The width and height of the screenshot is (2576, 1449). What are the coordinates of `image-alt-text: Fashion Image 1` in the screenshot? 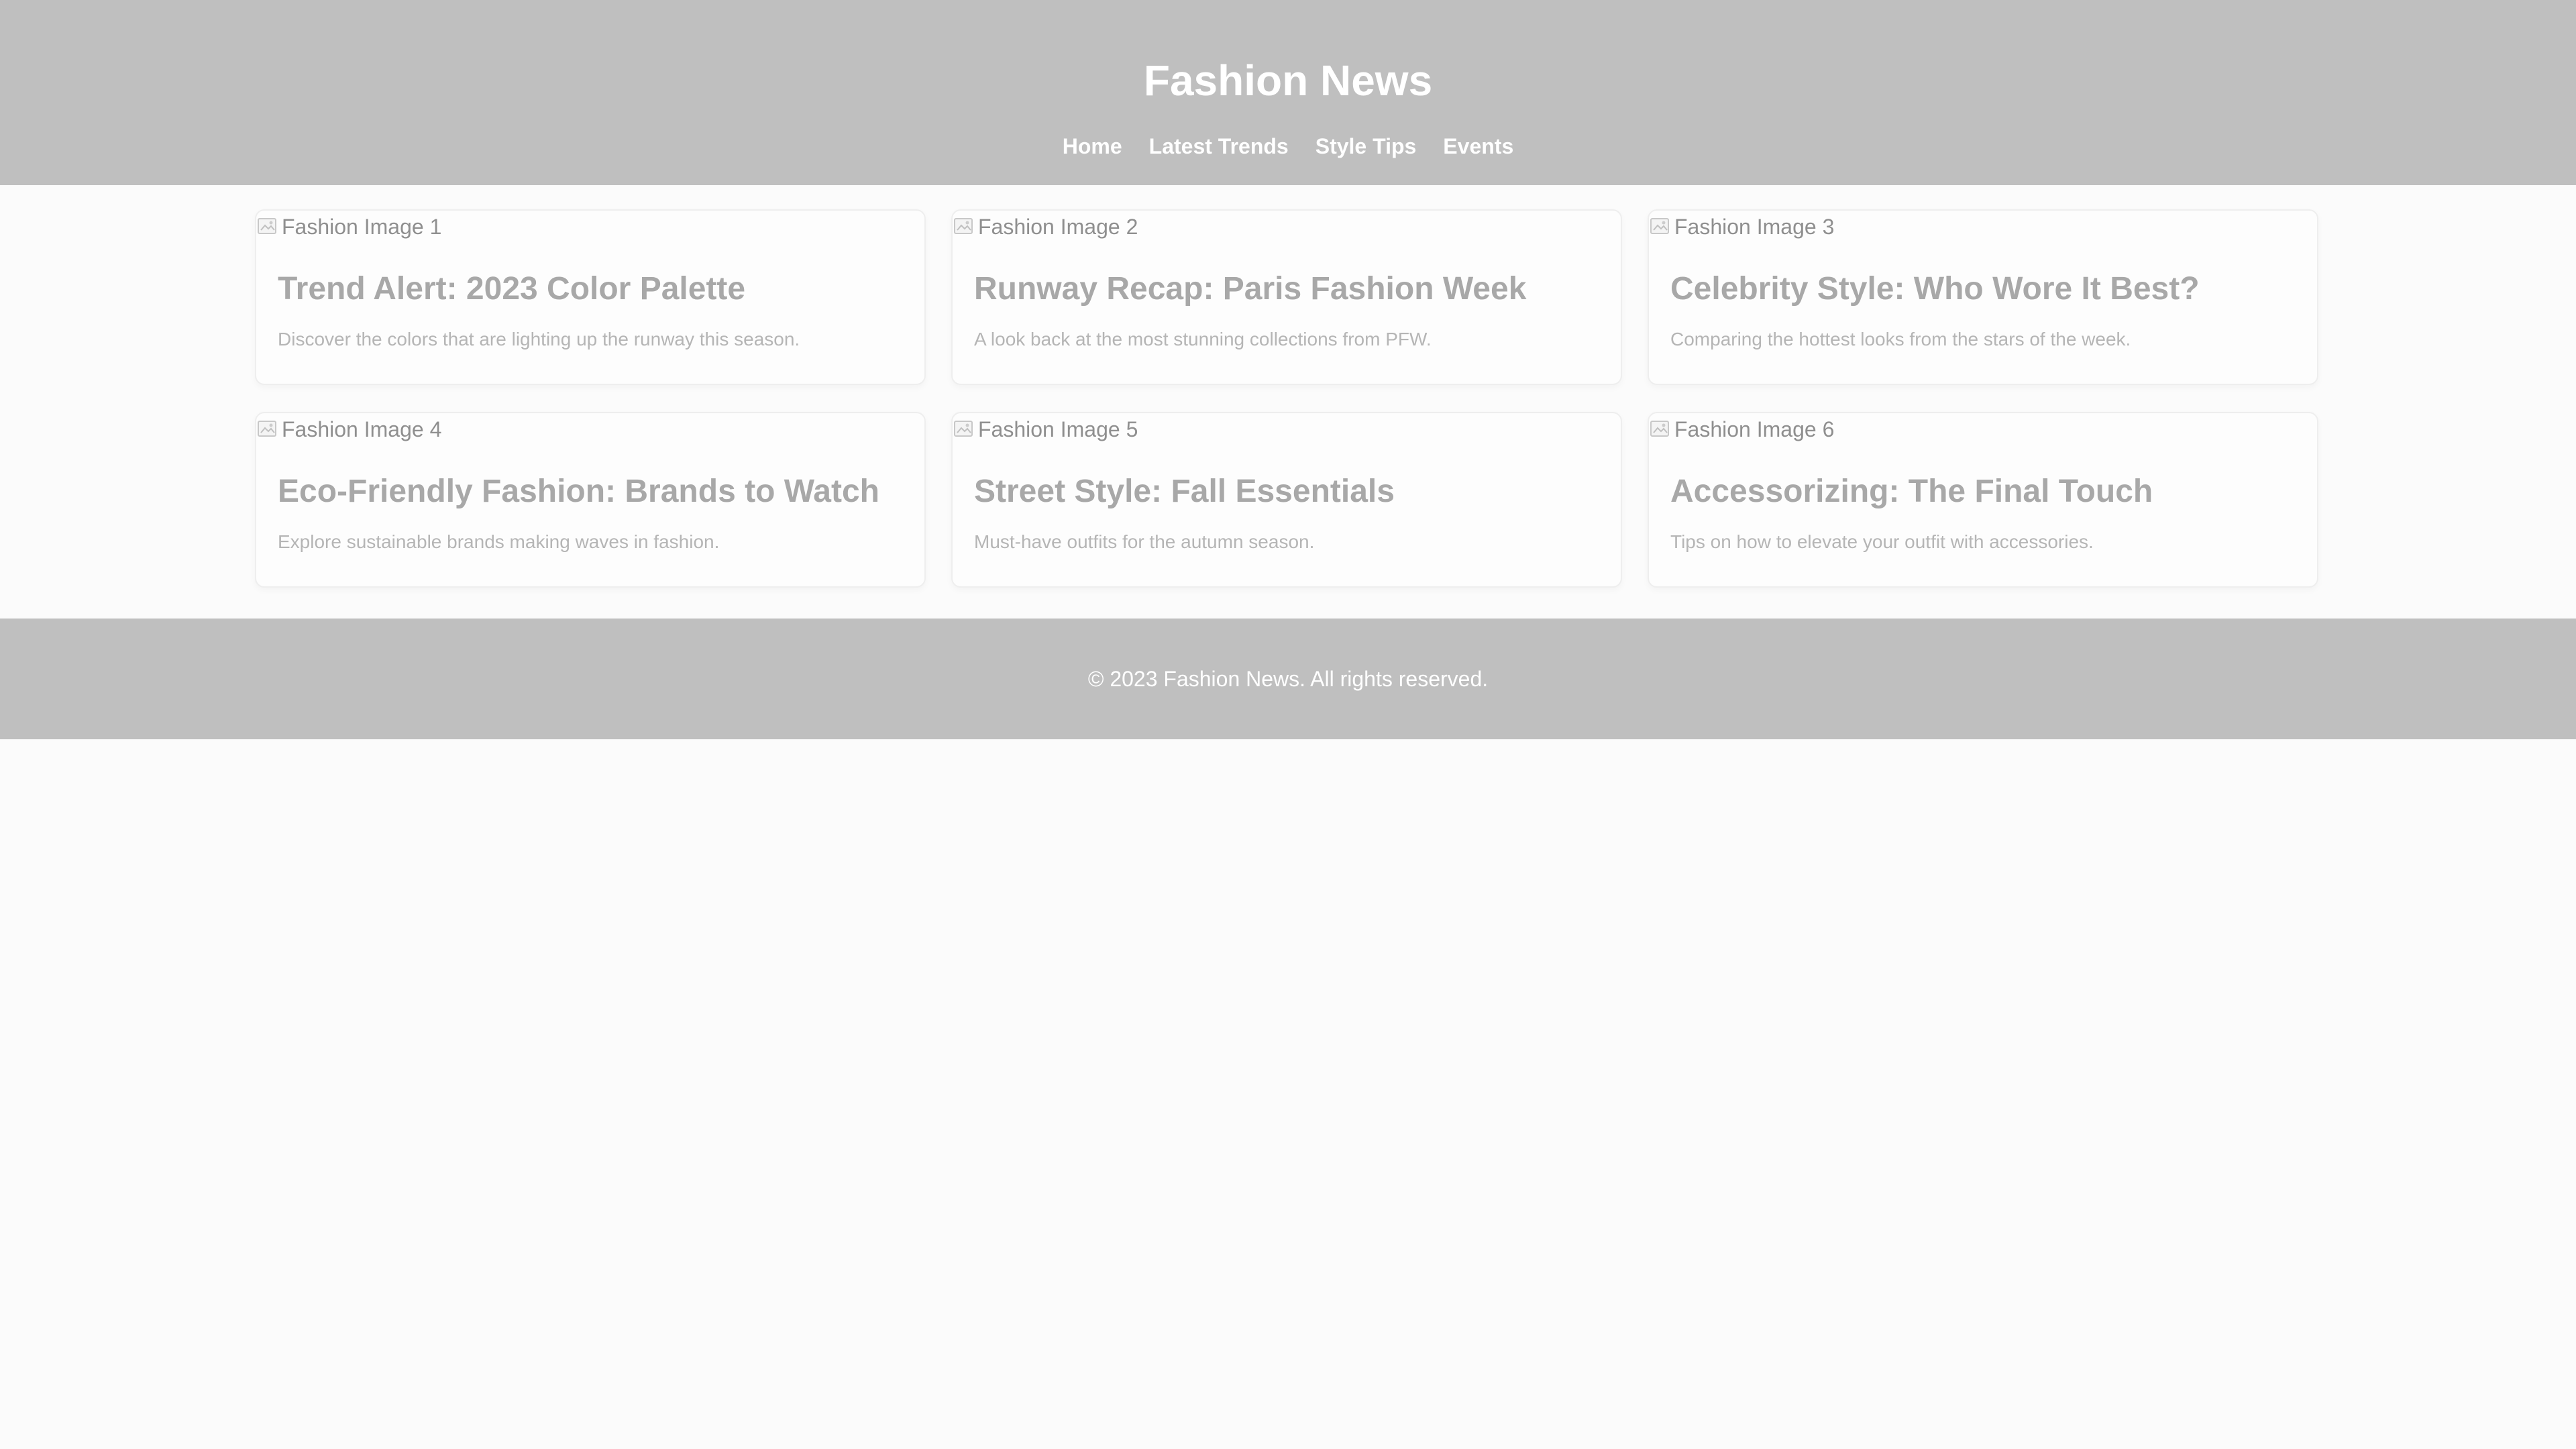 It's located at (362, 227).